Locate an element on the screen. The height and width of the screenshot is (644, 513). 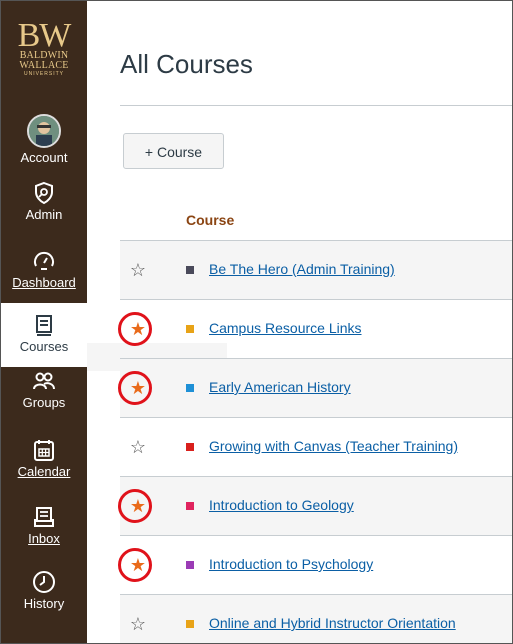
course-row: ★ Campus Resource Links is located at coordinates (315, 329).